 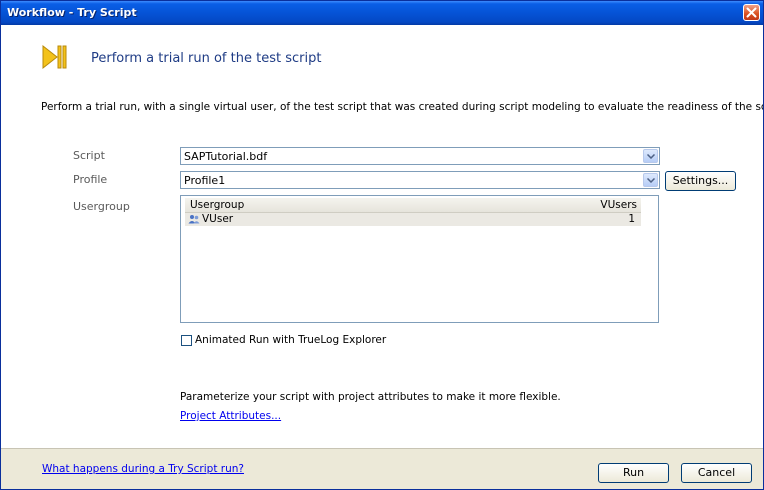 What do you see at coordinates (226, 156) in the screenshot?
I see `script-dropdown-value: SAPTutorial.bdf` at bounding box center [226, 156].